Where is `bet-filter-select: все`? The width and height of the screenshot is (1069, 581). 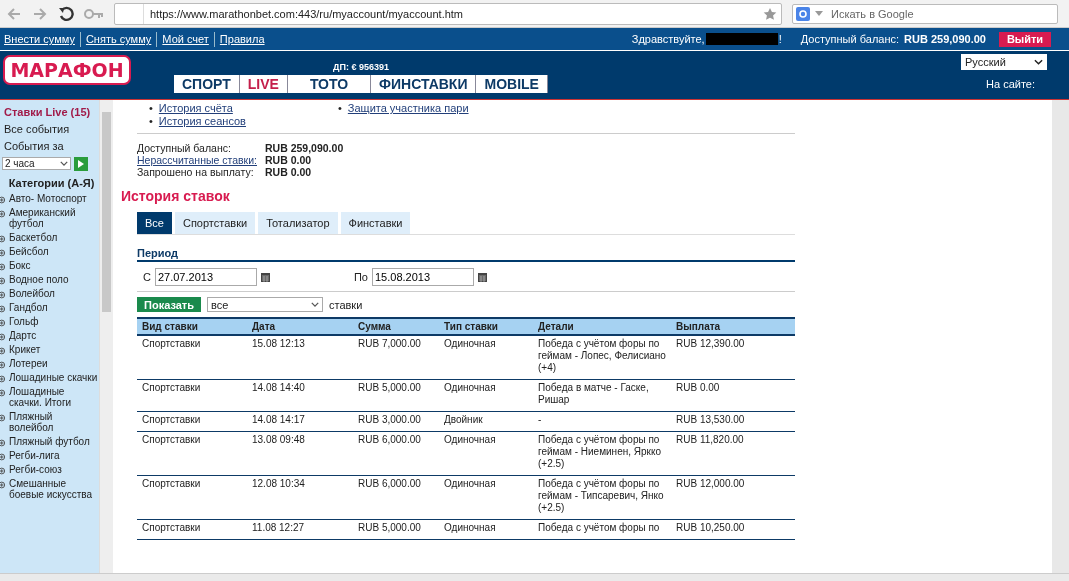 bet-filter-select: все is located at coordinates (265, 304).